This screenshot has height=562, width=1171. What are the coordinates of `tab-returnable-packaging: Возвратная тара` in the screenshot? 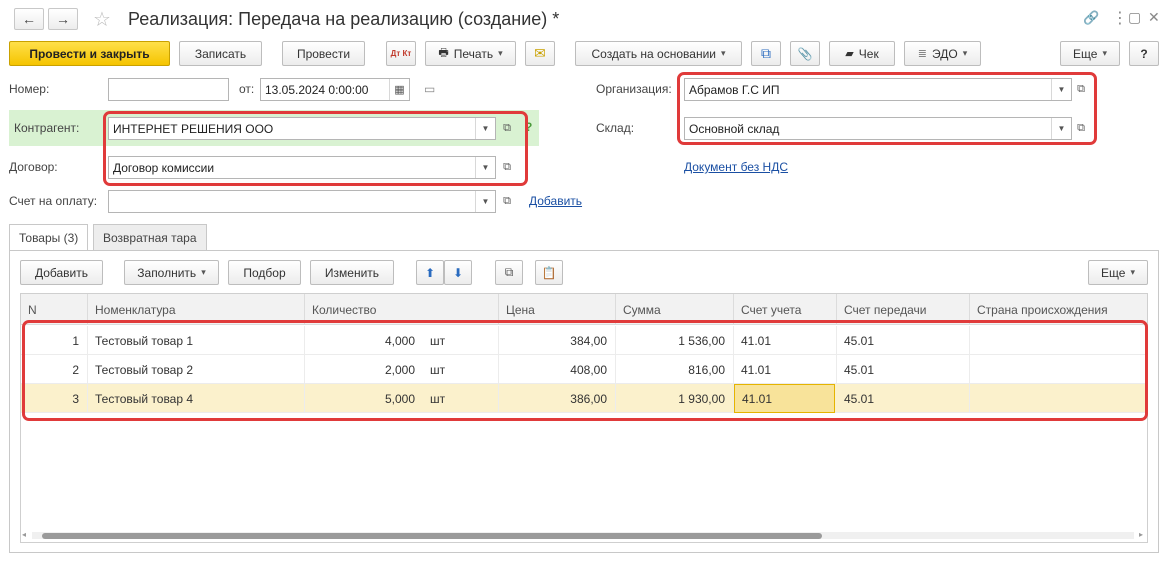 It's located at (150, 237).